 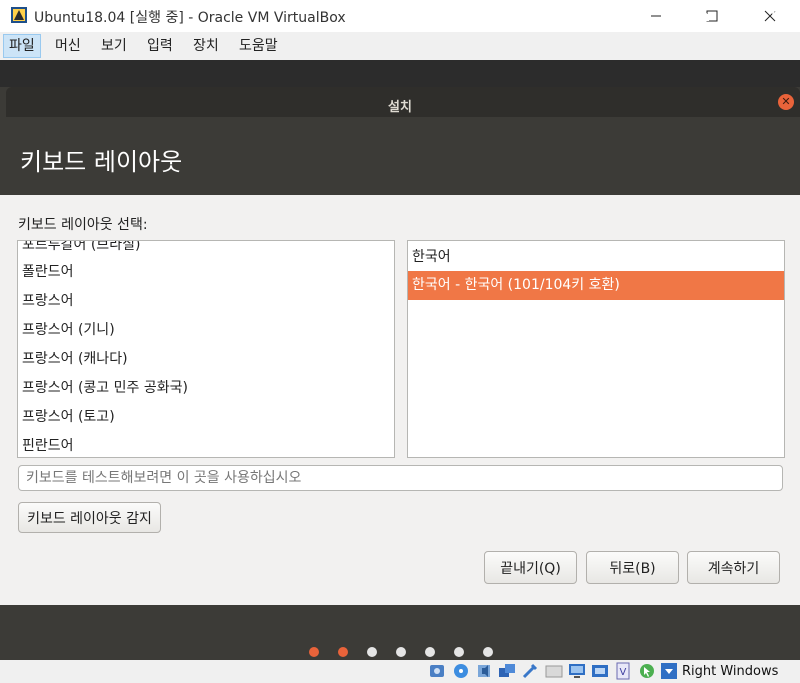 What do you see at coordinates (160, 46) in the screenshot?
I see `menu-input: 입력` at bounding box center [160, 46].